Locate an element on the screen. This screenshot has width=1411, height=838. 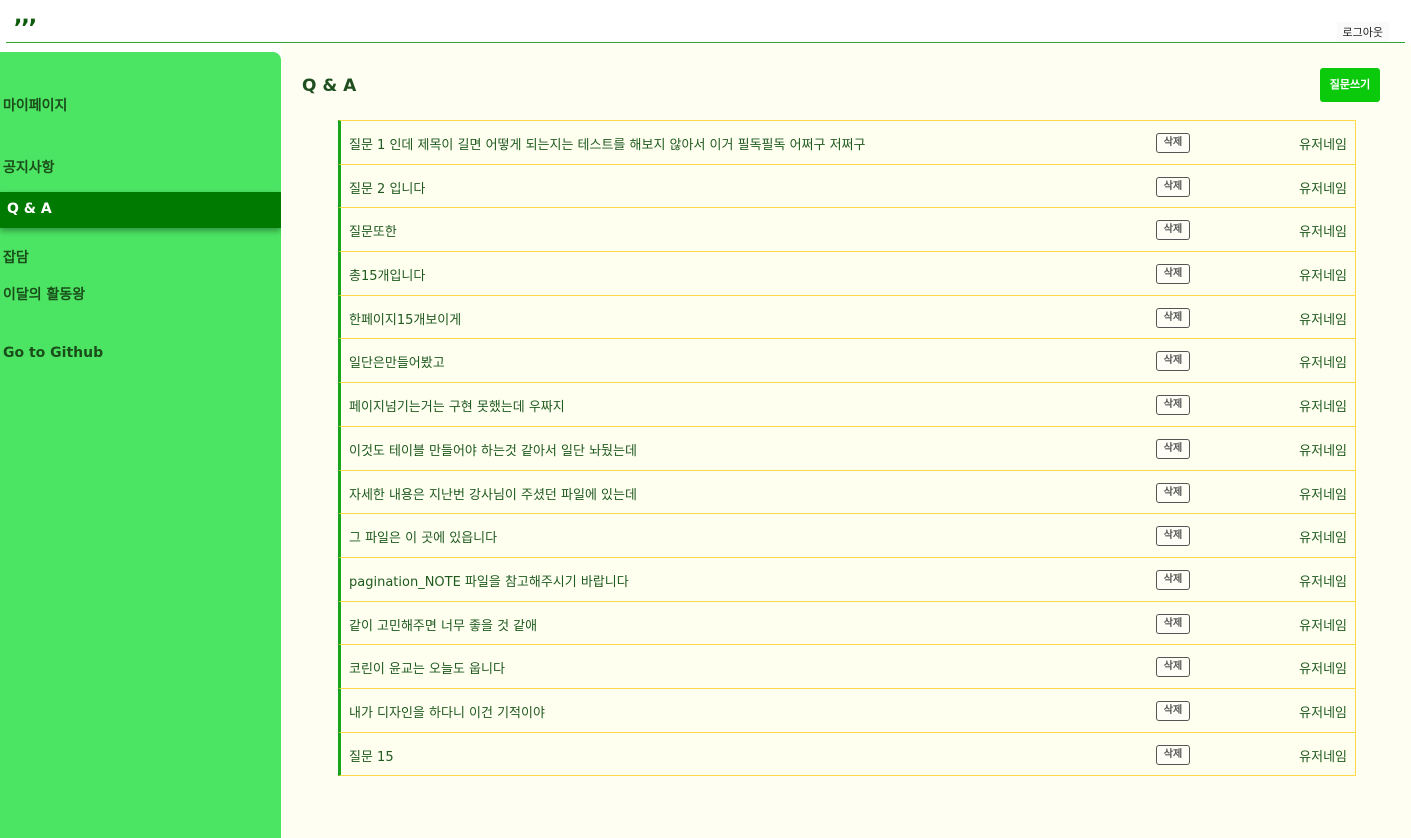
post-title: 같이 고민해주면 너무 좋을 것 같애 is located at coordinates (443, 624).